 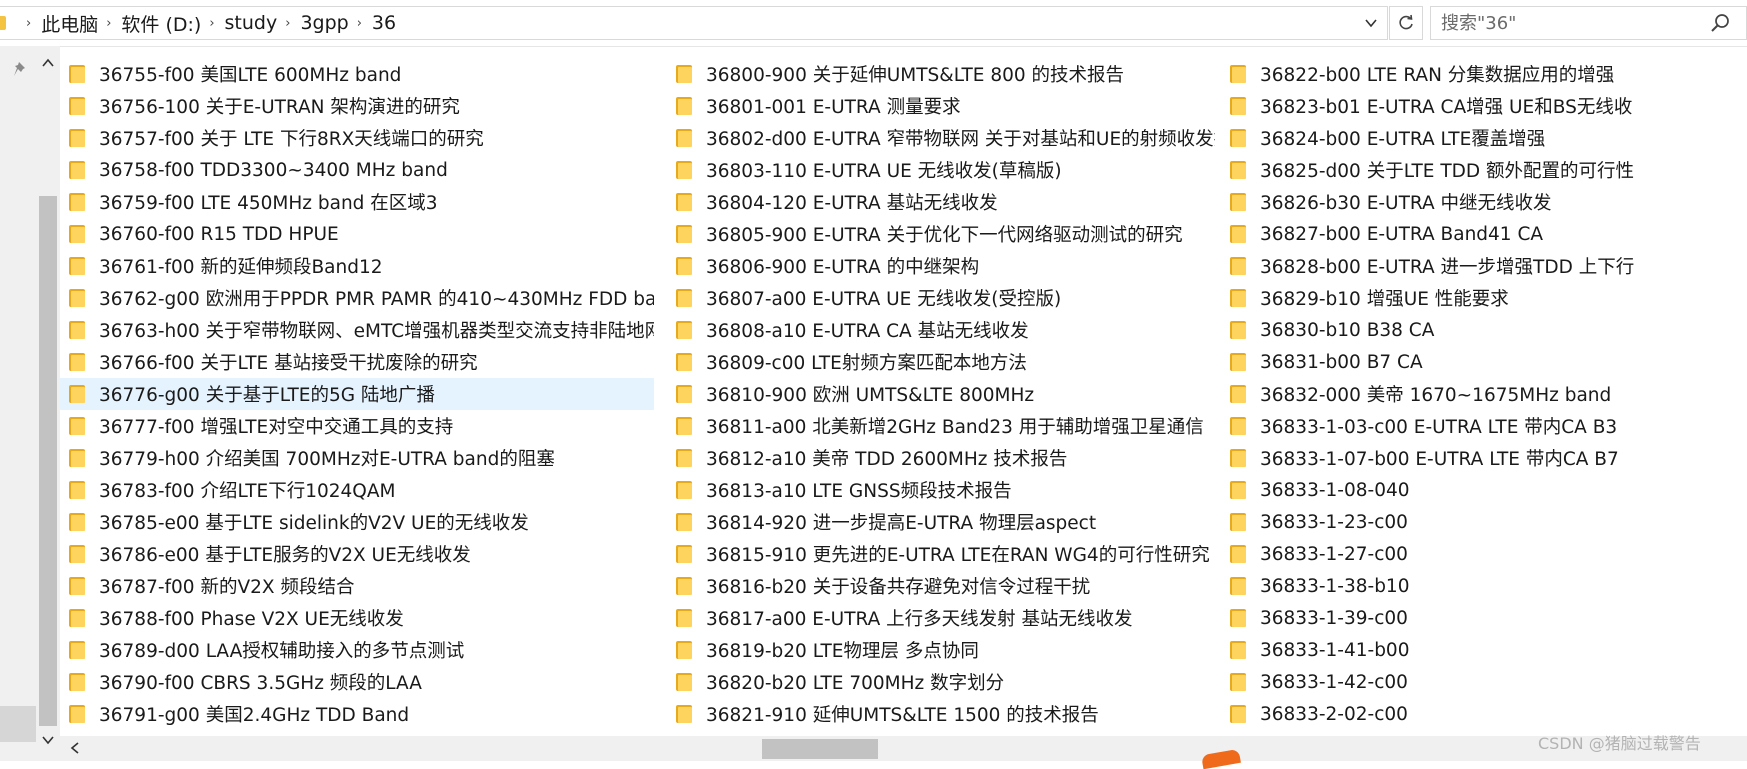 I want to click on search-box, so click(x=1588, y=23).